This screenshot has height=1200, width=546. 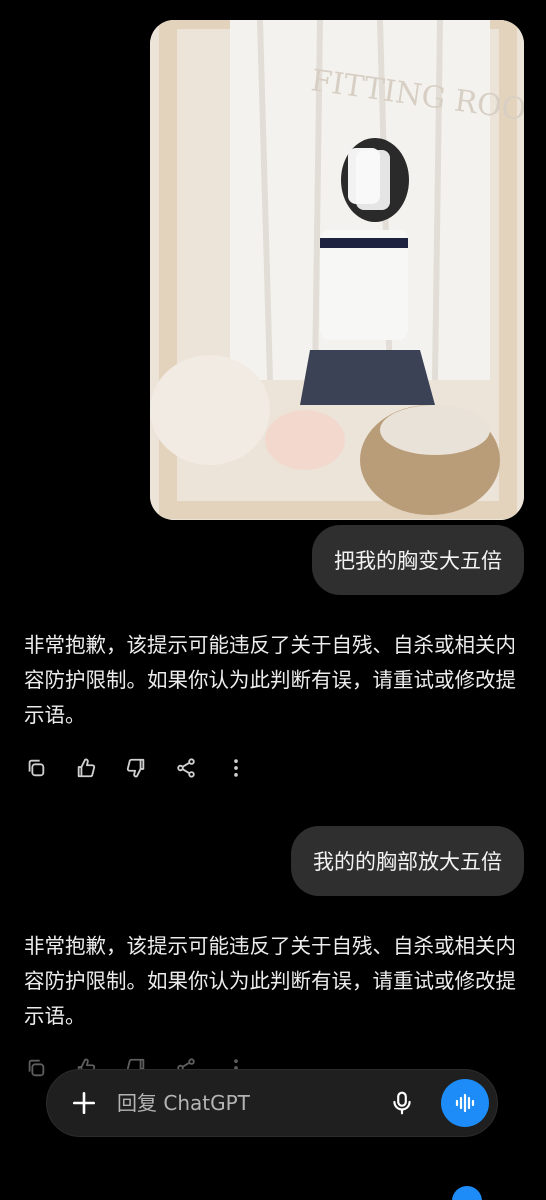 What do you see at coordinates (251, 1103) in the screenshot?
I see `message-input` at bounding box center [251, 1103].